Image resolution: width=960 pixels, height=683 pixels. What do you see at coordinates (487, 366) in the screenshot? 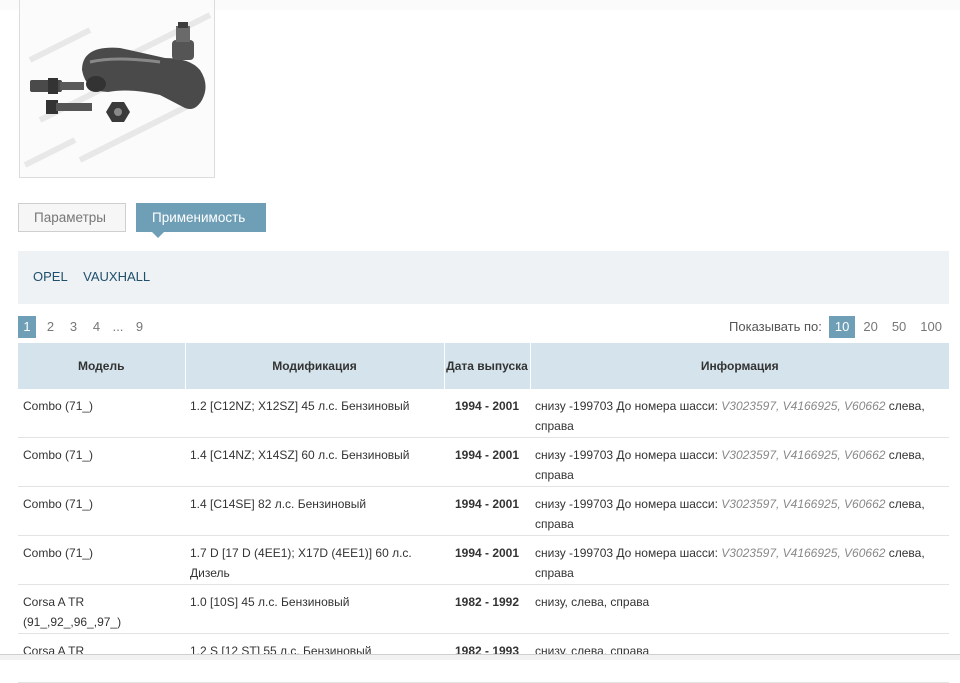
I see `column-header-date: Дата выпуска` at bounding box center [487, 366].